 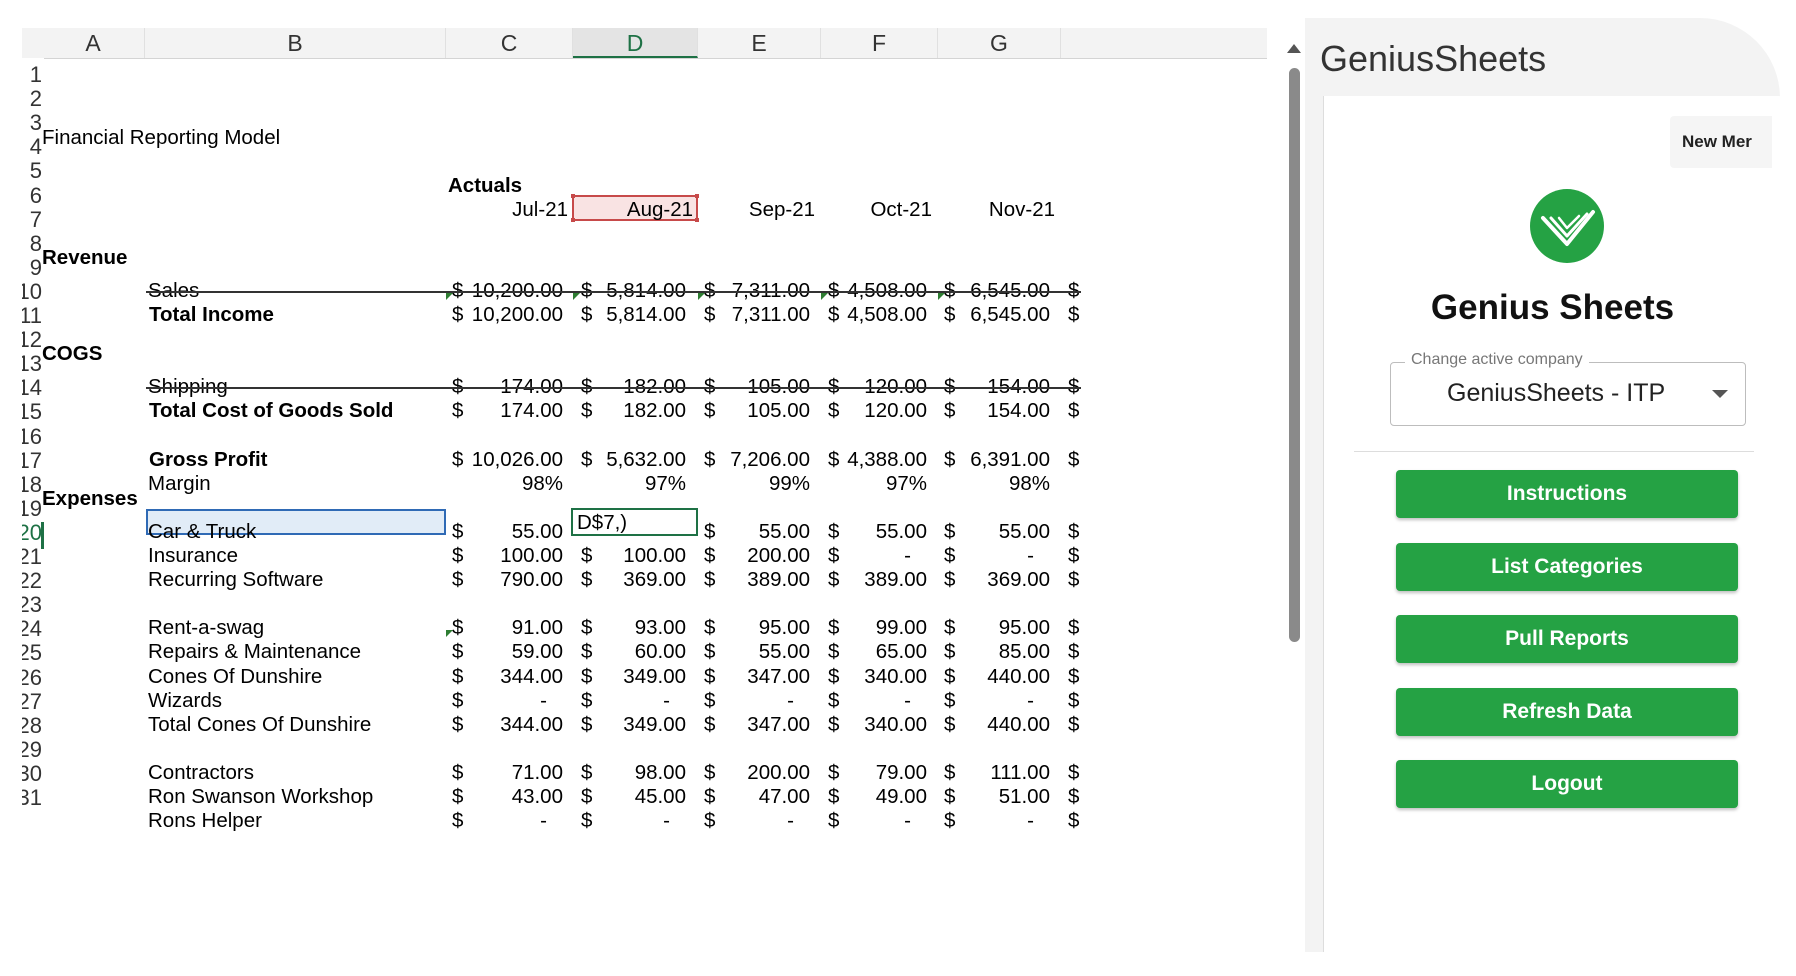 I want to click on value-cell: 47.00, so click(x=760, y=796).